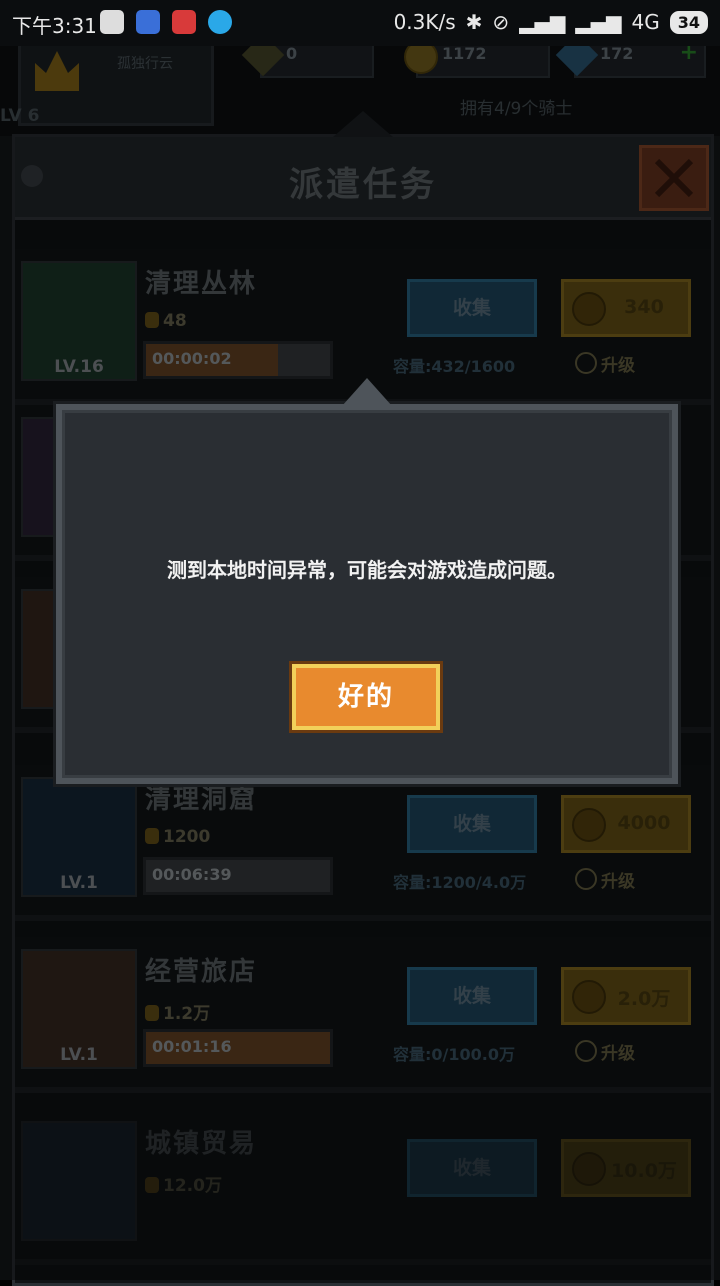  Describe the element at coordinates (148, 22) in the screenshot. I see `qq-icon` at that location.